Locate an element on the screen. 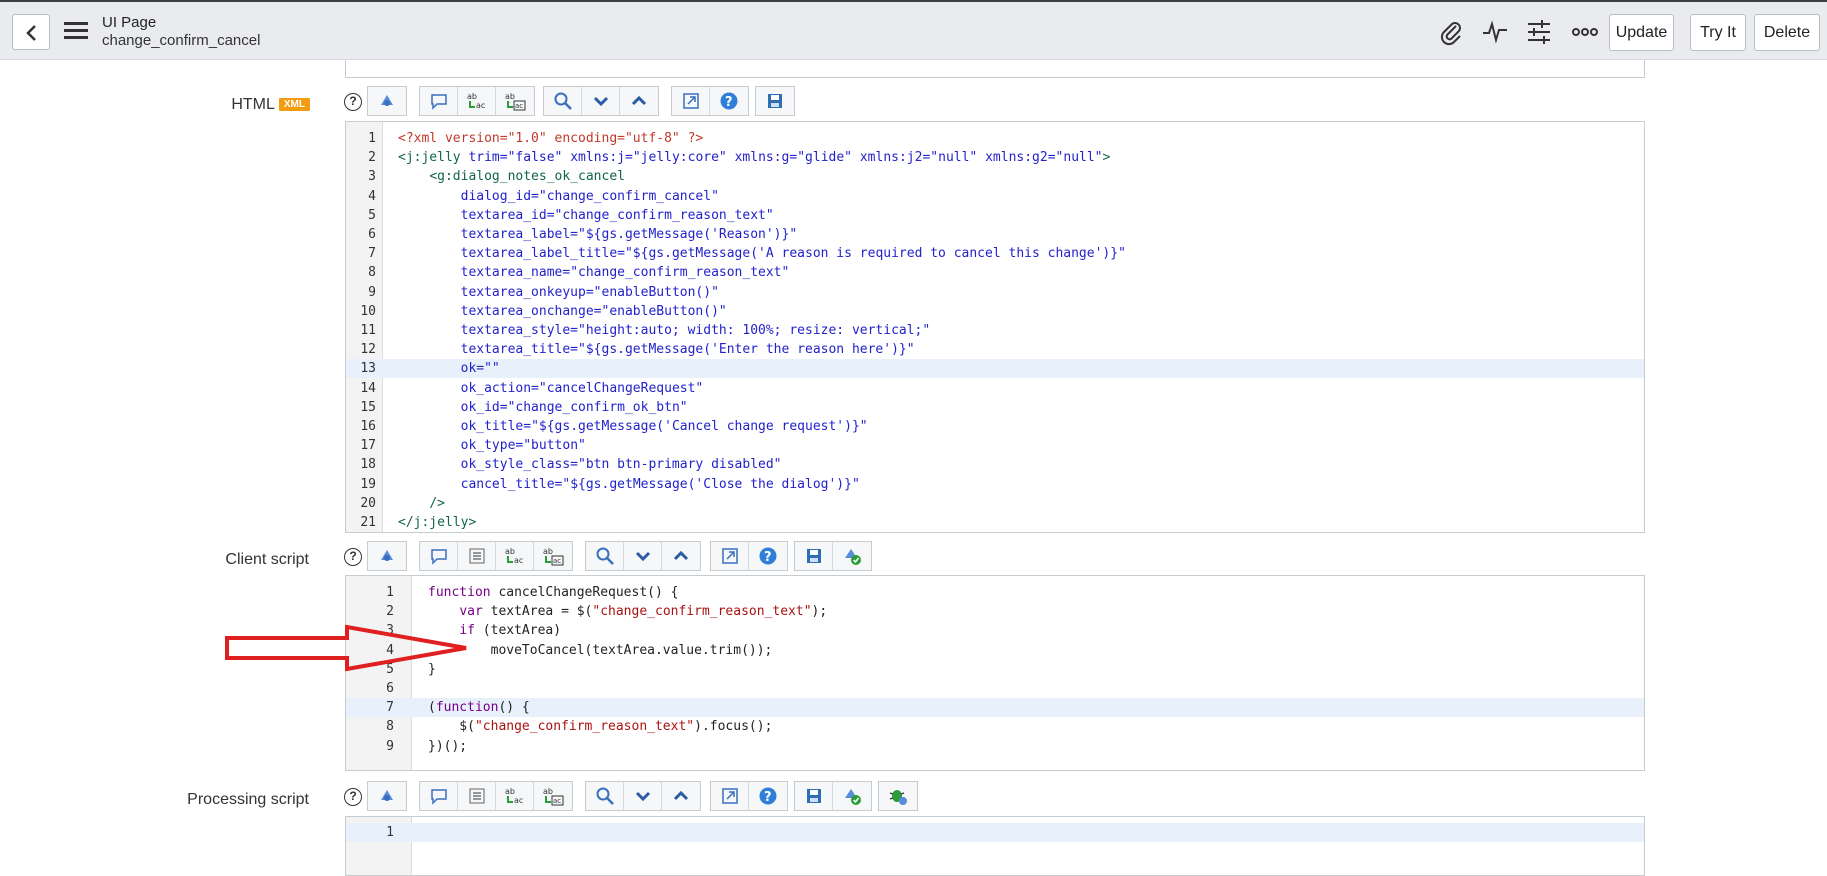  debug-button is located at coordinates (898, 796).